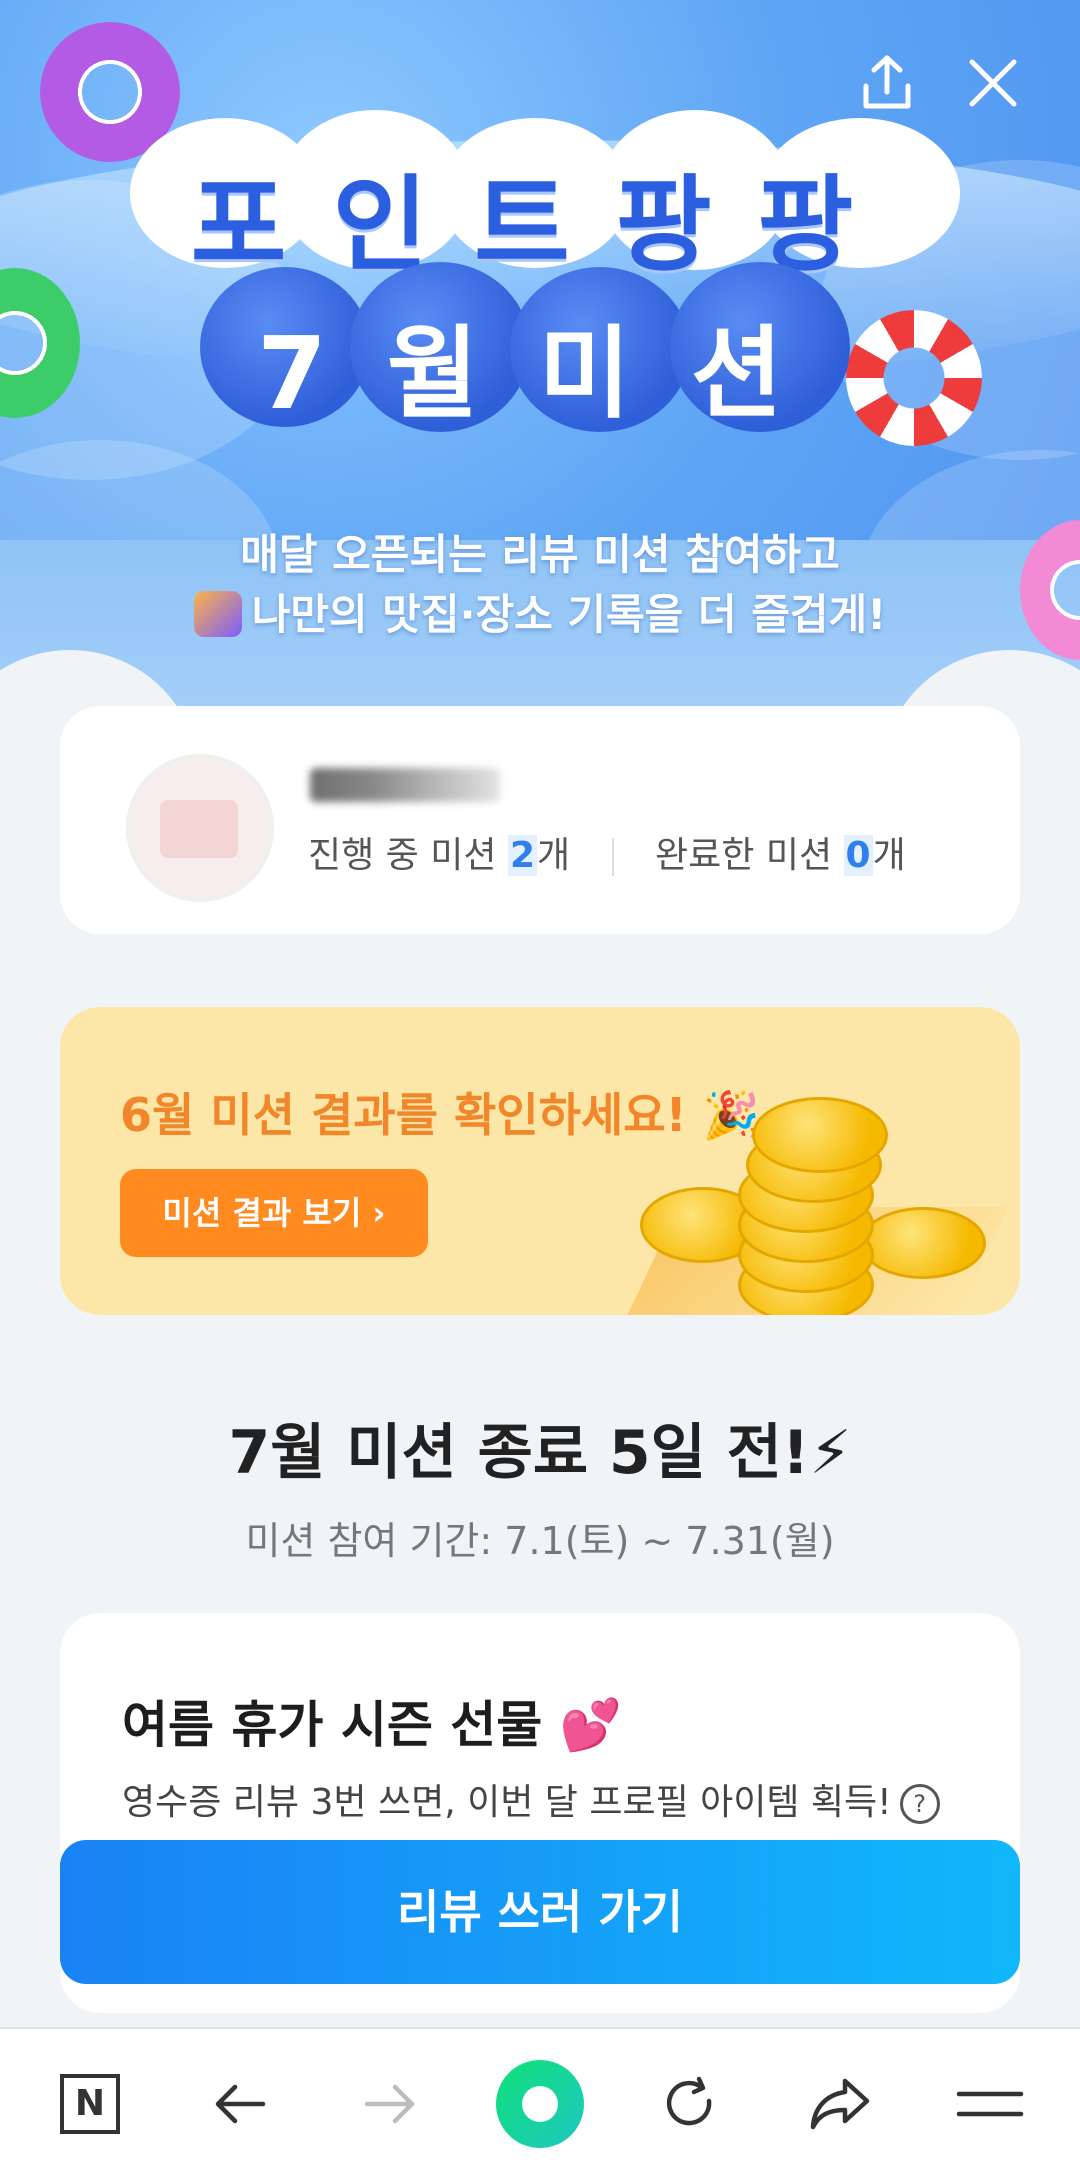  What do you see at coordinates (554, 855) in the screenshot?
I see `in-progress-unit: 개` at bounding box center [554, 855].